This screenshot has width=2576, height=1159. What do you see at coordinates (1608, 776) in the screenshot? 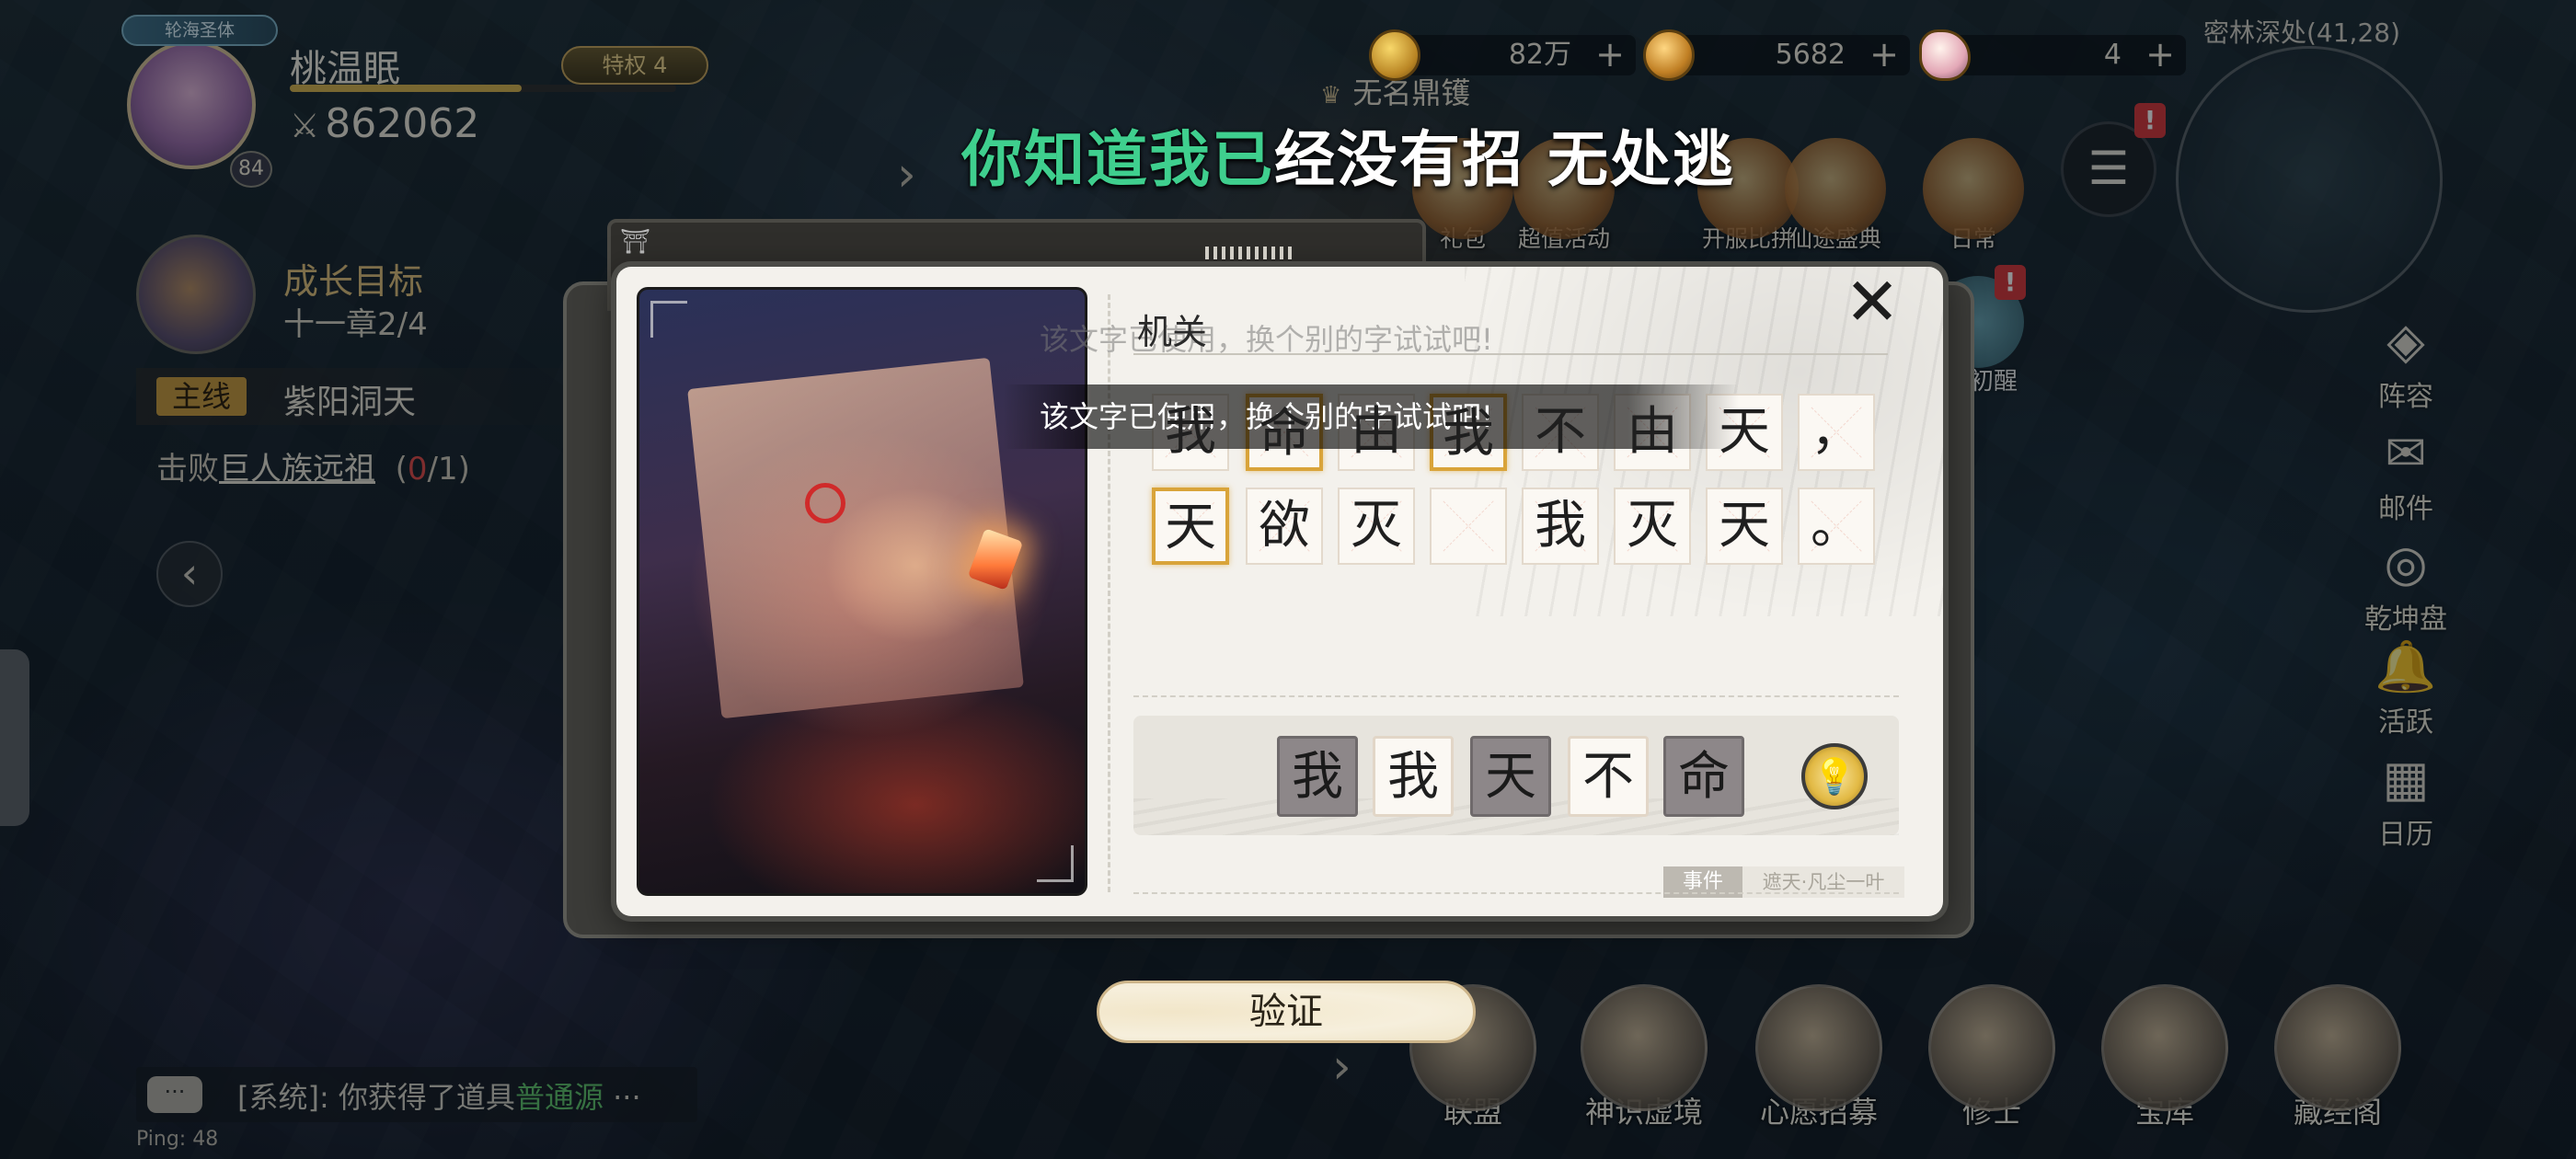
I see `char-tile: 不` at bounding box center [1608, 776].